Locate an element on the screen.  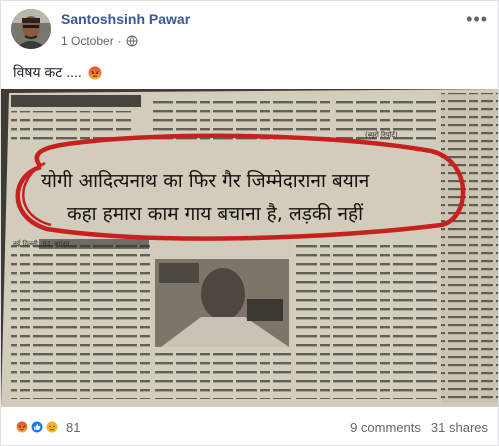
post-meta: 1 October · is located at coordinates (99, 41).